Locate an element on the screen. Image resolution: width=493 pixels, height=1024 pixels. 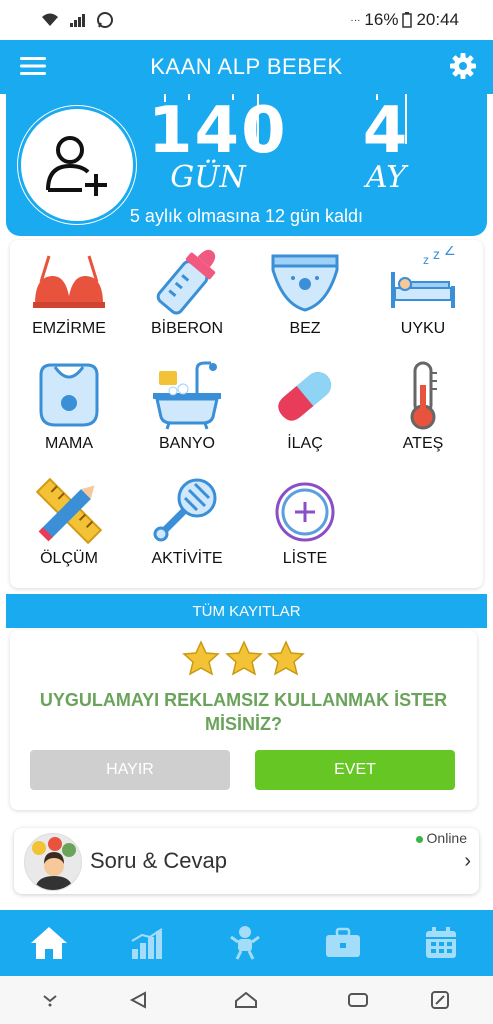
tab-stats is located at coordinates (147, 943).